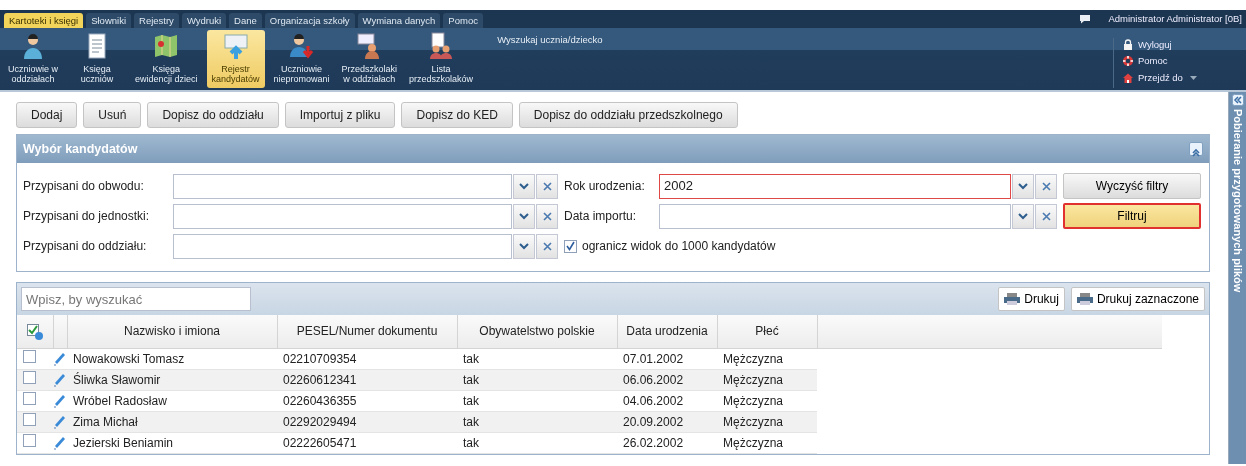 The height and width of the screenshot is (466, 1246). I want to click on field-label: Przypisani do jednostki:, so click(87, 216).